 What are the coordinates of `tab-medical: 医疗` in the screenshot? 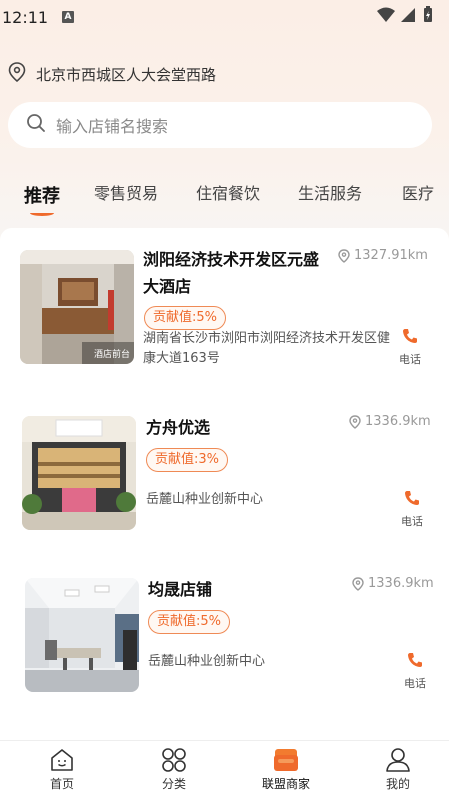 It's located at (418, 192).